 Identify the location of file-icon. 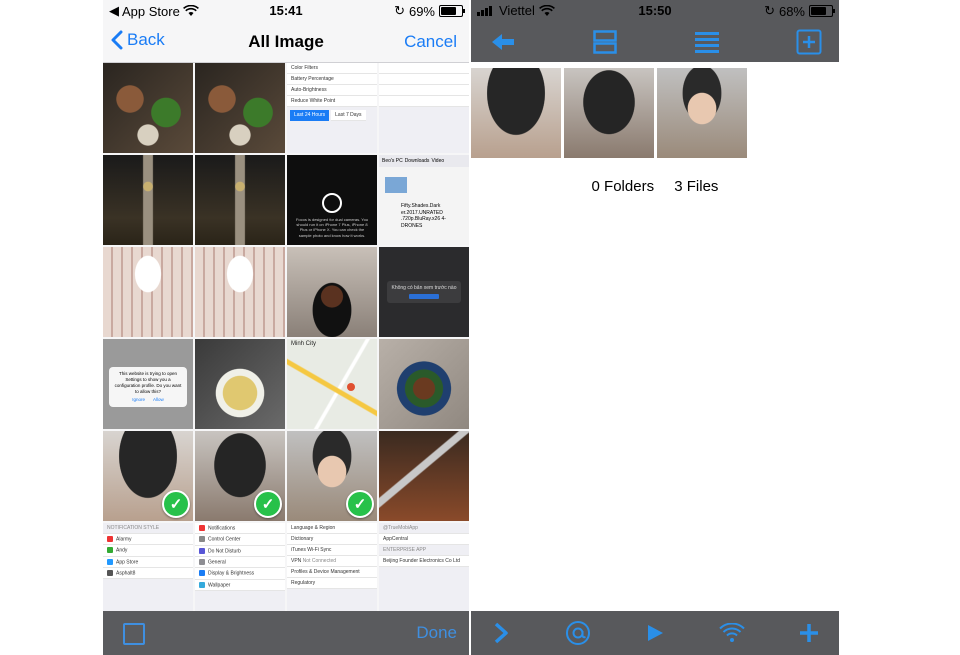
(396, 185).